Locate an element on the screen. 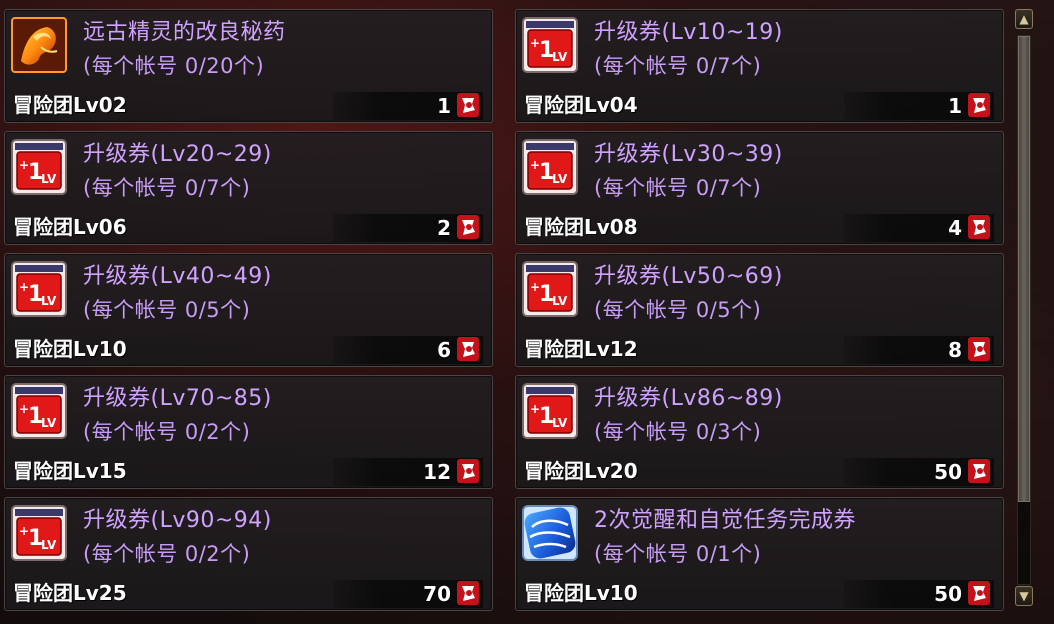 This screenshot has width=1054, height=624. required-level: 冒险团Lv02 is located at coordinates (70, 105).